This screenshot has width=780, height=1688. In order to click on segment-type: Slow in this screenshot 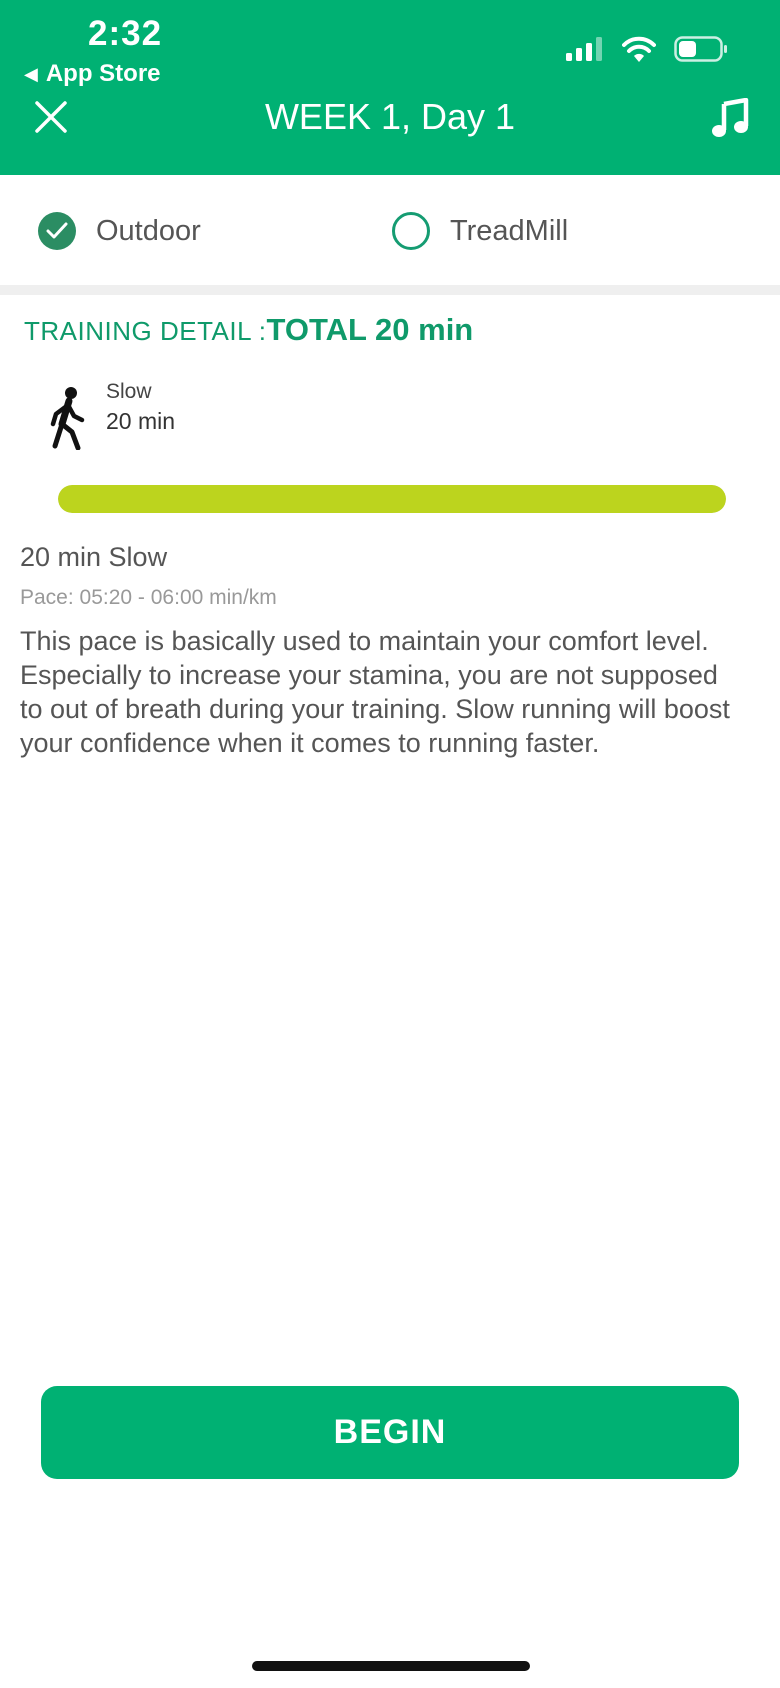, I will do `click(129, 391)`.